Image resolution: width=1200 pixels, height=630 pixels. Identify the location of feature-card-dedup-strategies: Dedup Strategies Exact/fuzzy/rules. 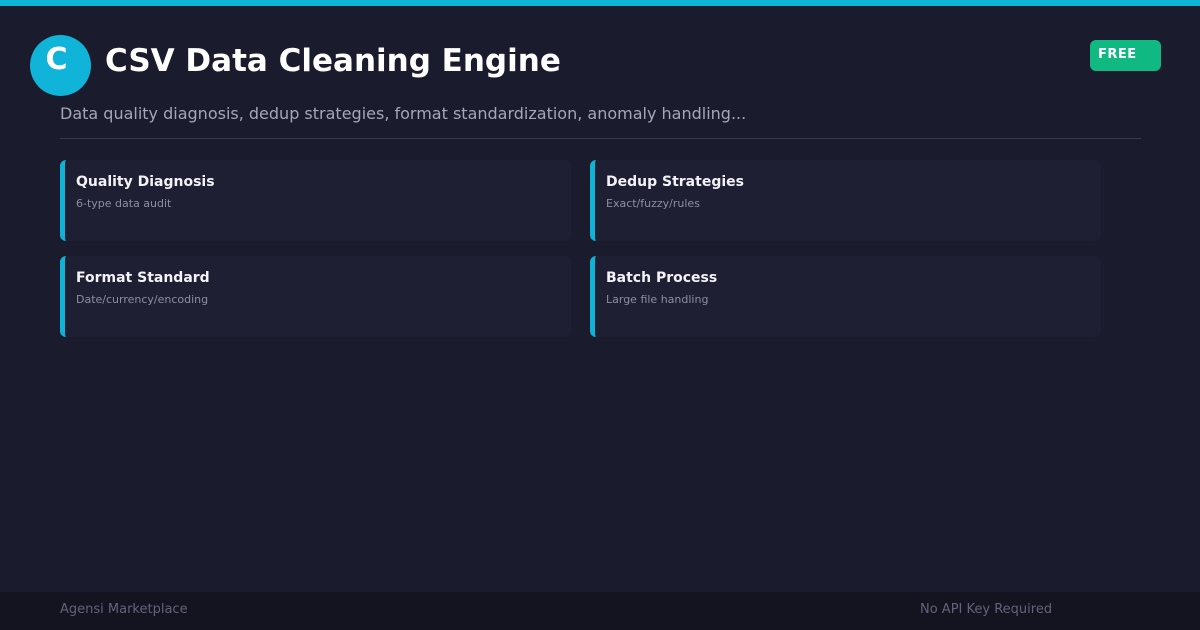
(845, 200).